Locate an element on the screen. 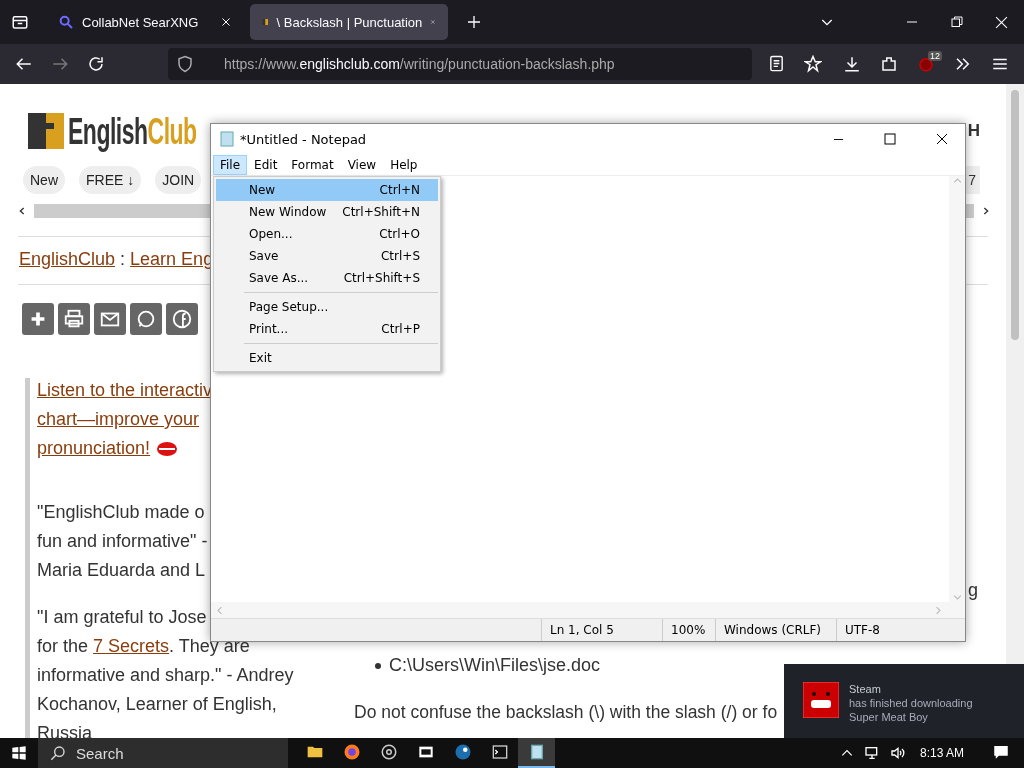  browser-tab: CollabNet SearXNG is located at coordinates (145, 22).